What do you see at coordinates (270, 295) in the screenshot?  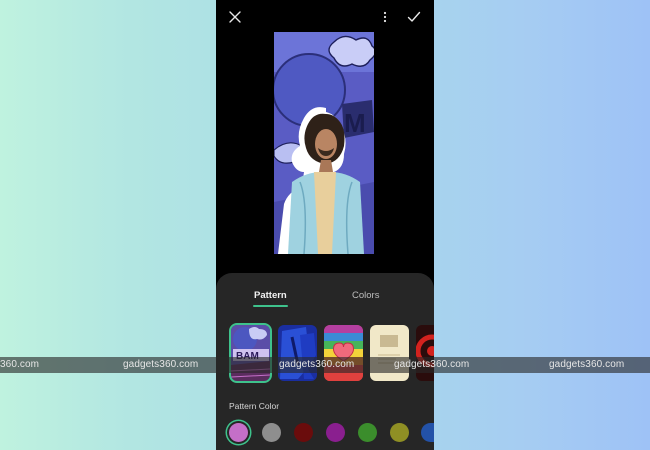 I see `tab-pattern: Pattern` at bounding box center [270, 295].